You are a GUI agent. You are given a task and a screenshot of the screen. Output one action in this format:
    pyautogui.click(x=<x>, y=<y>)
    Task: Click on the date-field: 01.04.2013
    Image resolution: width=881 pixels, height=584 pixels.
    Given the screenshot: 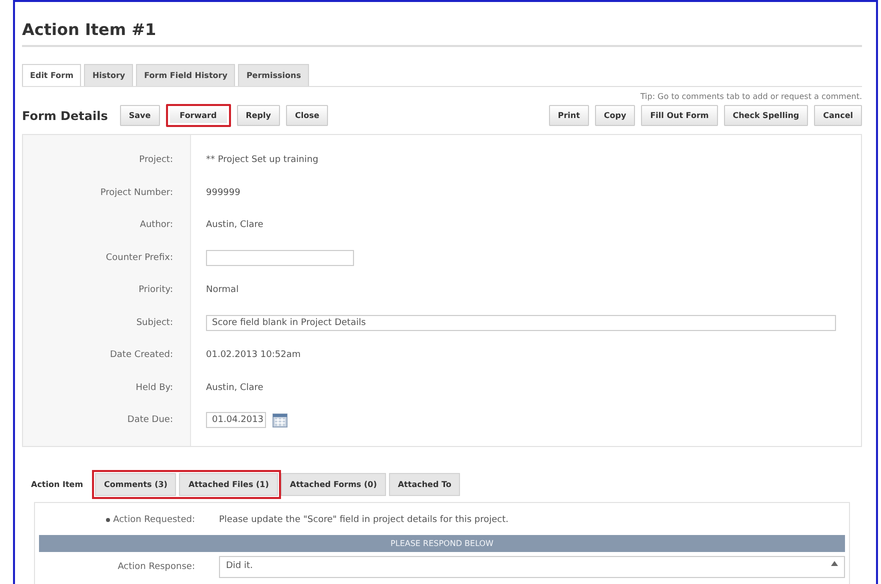 What is the action you would take?
    pyautogui.click(x=236, y=420)
    